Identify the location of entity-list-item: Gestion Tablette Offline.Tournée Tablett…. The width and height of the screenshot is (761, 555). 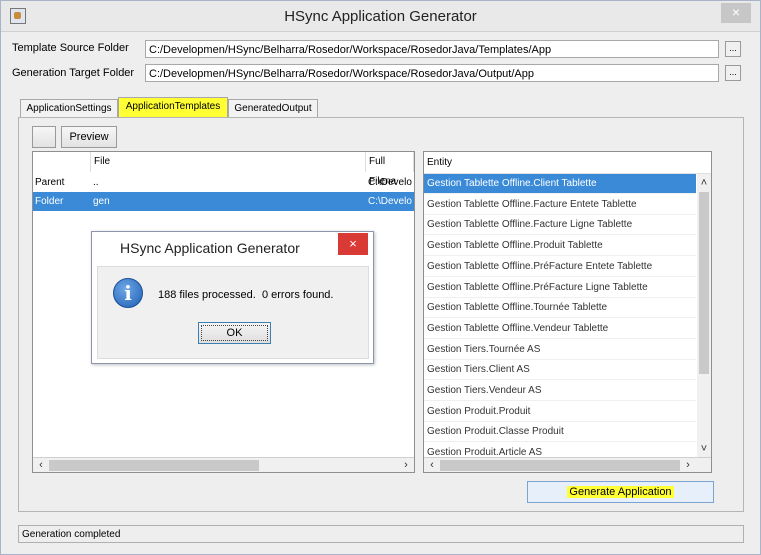
(560, 308).